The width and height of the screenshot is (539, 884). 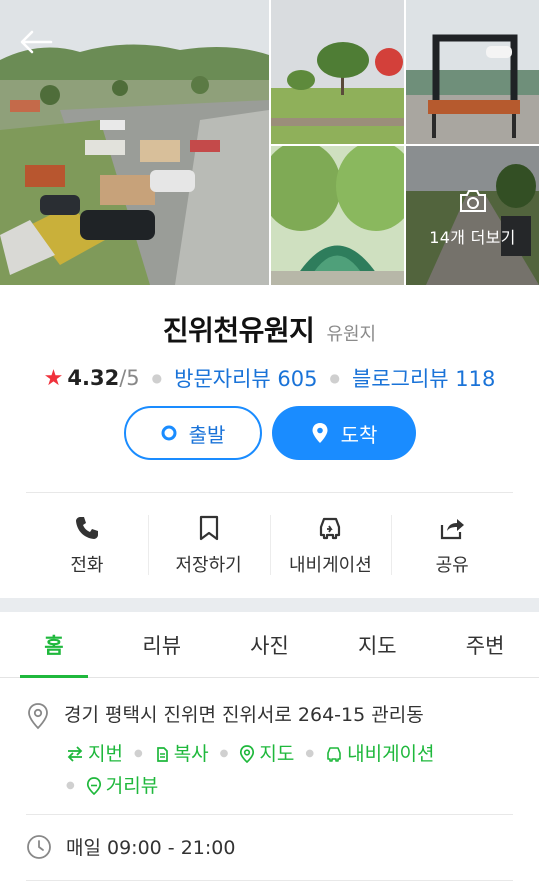 What do you see at coordinates (472, 237) in the screenshot?
I see `more-photos-label: 14개 더보기` at bounding box center [472, 237].